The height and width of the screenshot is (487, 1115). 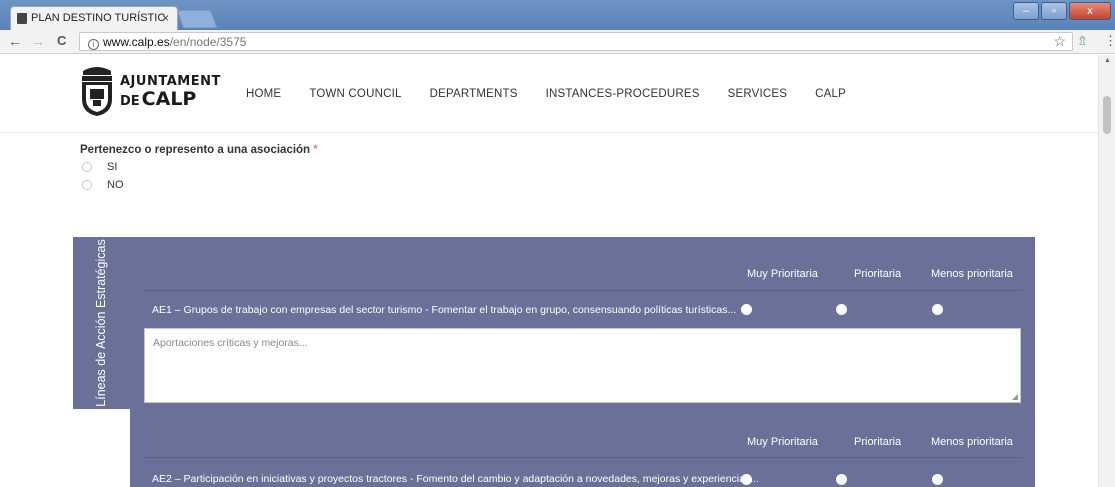 I want to click on window-minimize-button: –, so click(x=1026, y=11).